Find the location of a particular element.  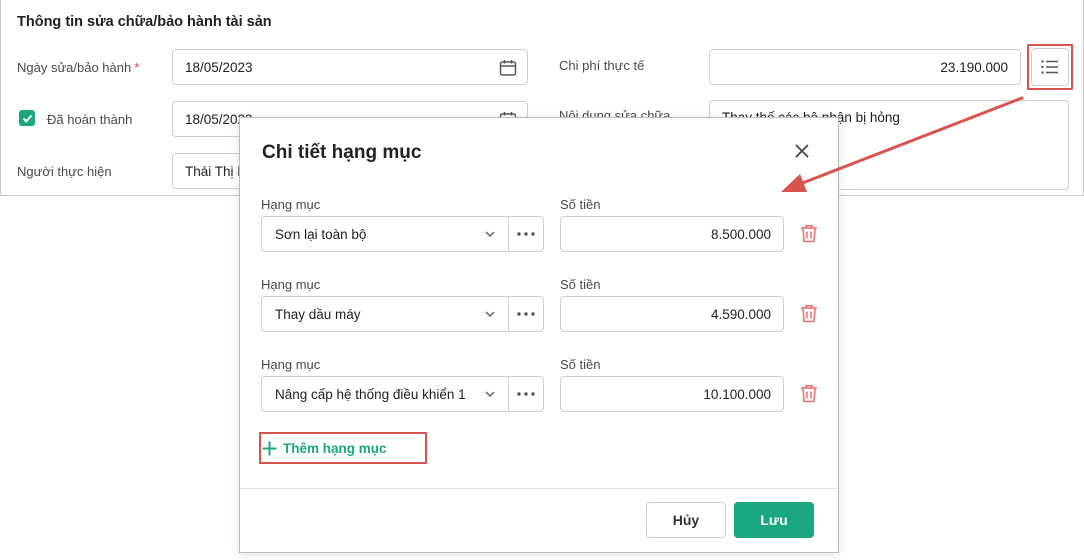

repair-date-input: 18/05/2023 is located at coordinates (350, 67).